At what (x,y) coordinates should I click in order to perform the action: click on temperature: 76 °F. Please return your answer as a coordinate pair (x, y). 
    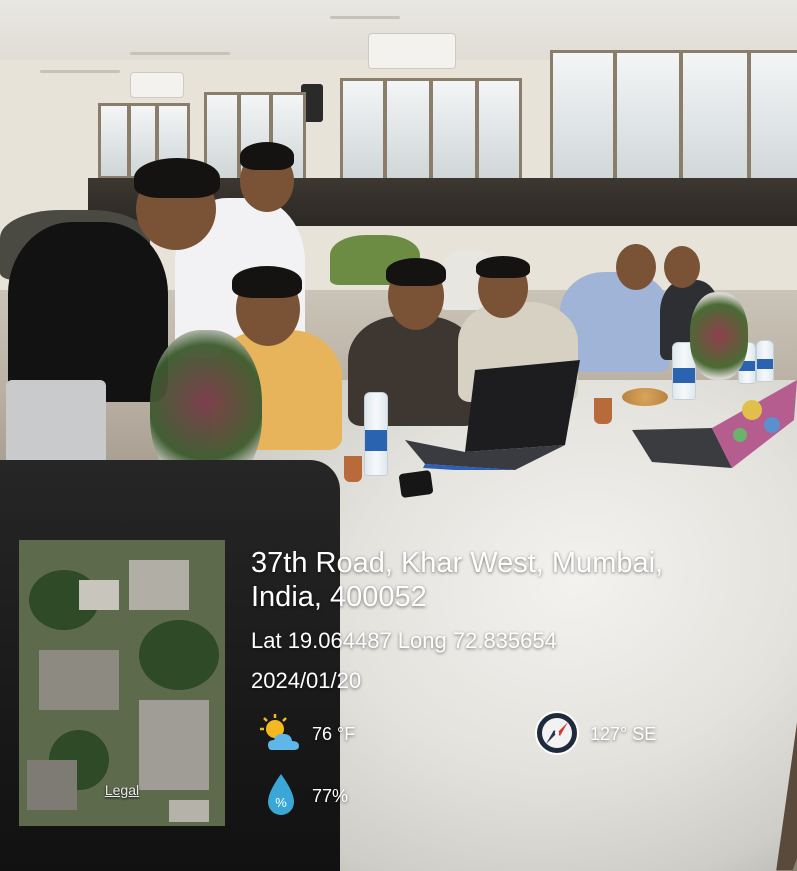
    Looking at the image, I should click on (334, 734).